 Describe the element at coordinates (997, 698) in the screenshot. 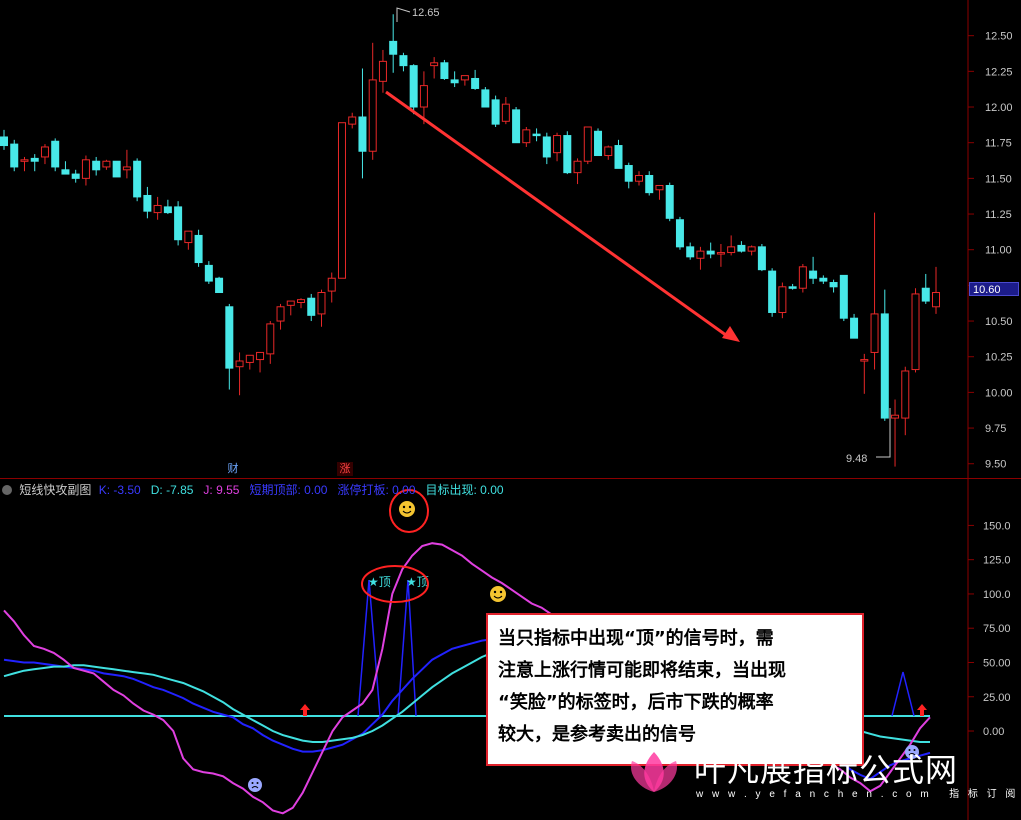

I see `indicator-tick-label: 25.00` at that location.